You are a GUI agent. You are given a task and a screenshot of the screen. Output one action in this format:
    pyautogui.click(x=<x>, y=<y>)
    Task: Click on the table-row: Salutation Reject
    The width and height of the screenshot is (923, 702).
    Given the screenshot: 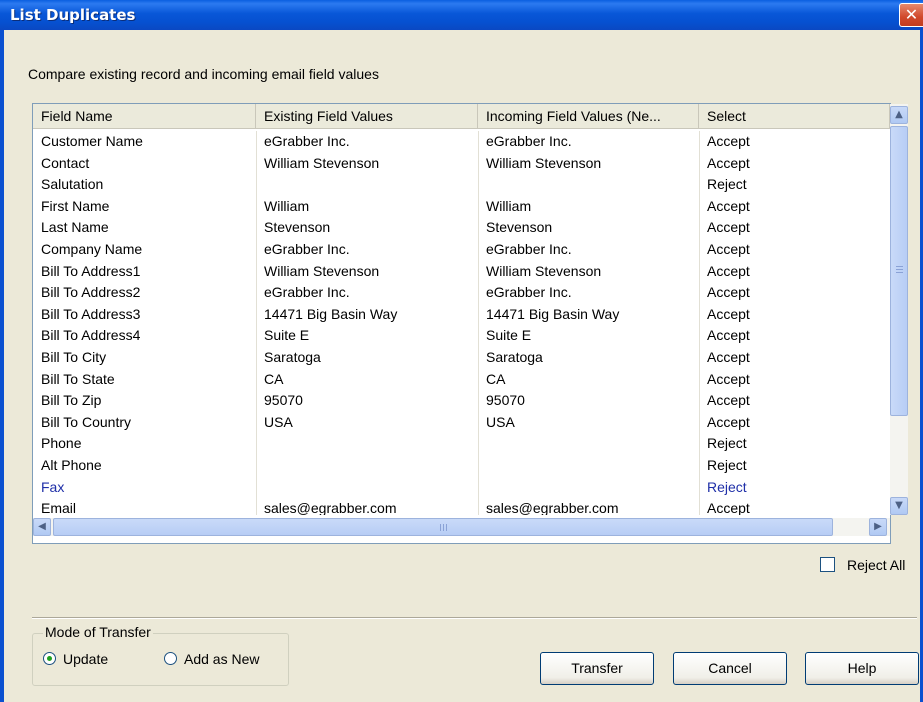 What is the action you would take?
    pyautogui.click(x=461, y=185)
    